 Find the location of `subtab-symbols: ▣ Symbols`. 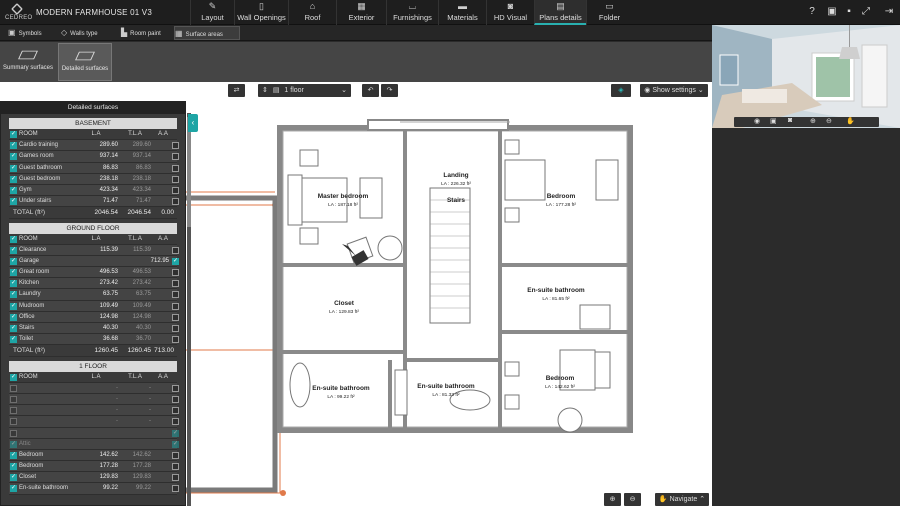

subtab-symbols: ▣ Symbols is located at coordinates (29, 33).